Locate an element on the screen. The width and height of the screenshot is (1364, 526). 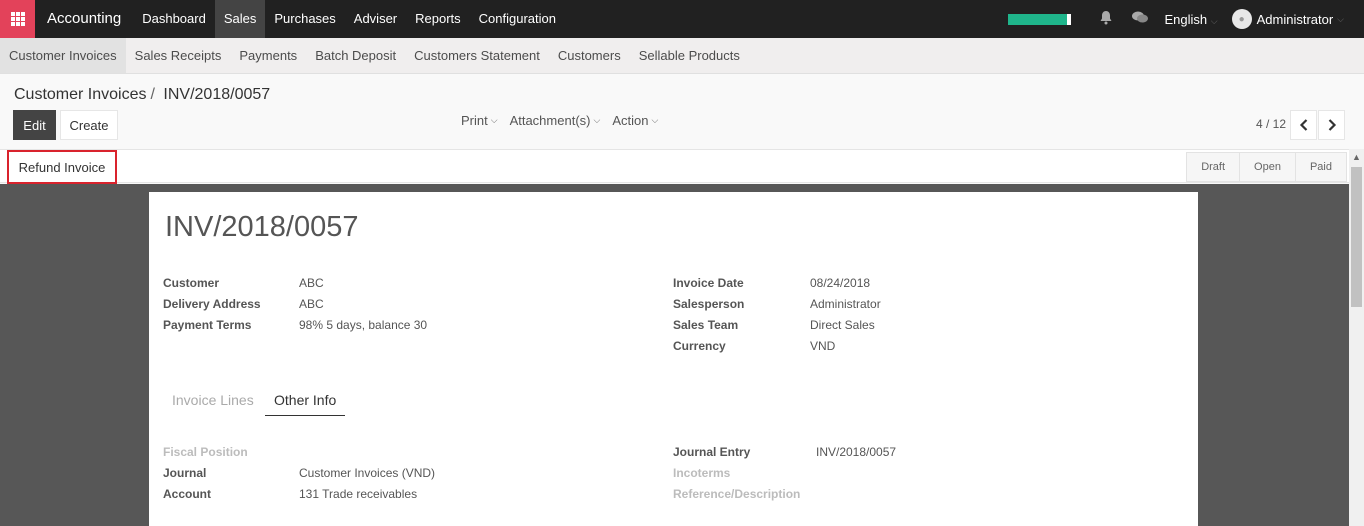
reference-description-label: Reference/Description is located at coordinates (737, 494).